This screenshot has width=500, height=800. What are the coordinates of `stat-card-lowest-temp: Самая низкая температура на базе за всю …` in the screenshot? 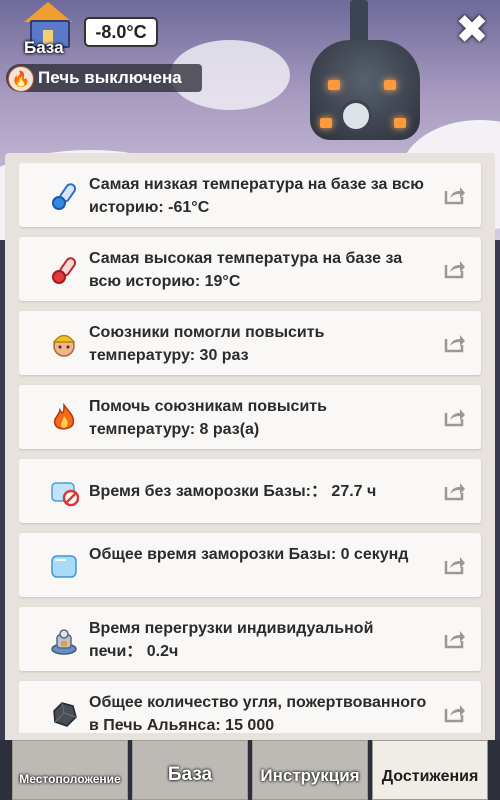 It's located at (250, 195).